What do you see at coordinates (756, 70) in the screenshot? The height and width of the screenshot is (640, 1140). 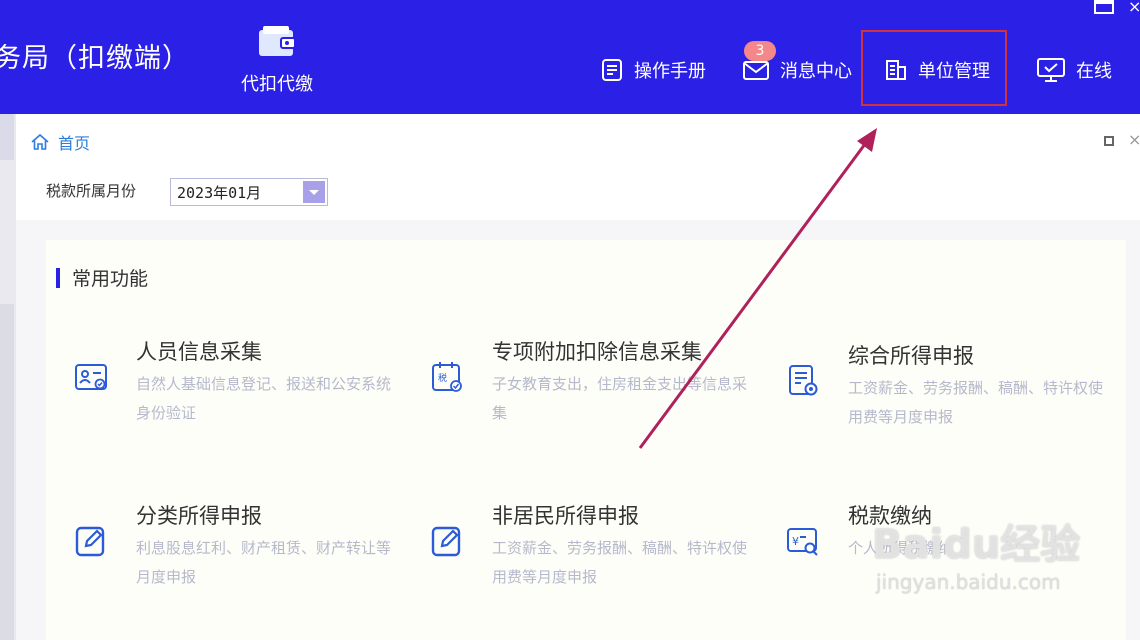 I see `mail-icon` at bounding box center [756, 70].